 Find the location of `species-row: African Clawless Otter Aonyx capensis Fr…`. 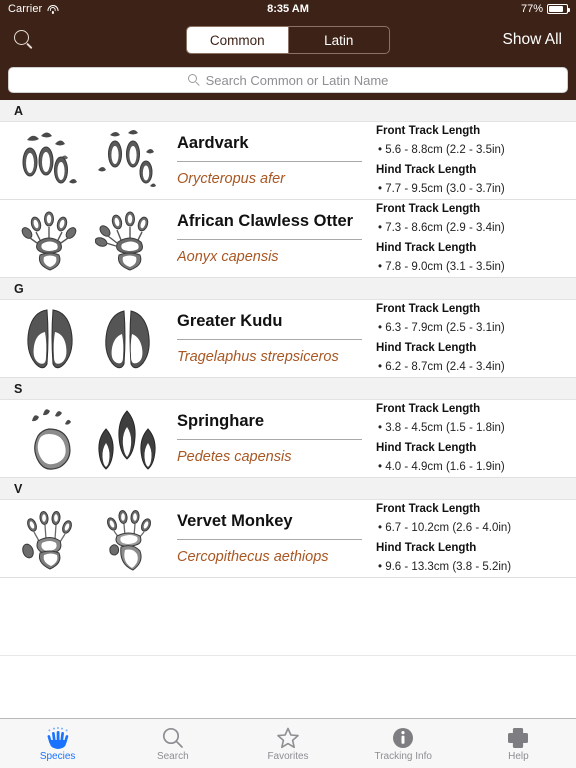

species-row: African Clawless Otter Aonyx capensis Fr… is located at coordinates (288, 239).